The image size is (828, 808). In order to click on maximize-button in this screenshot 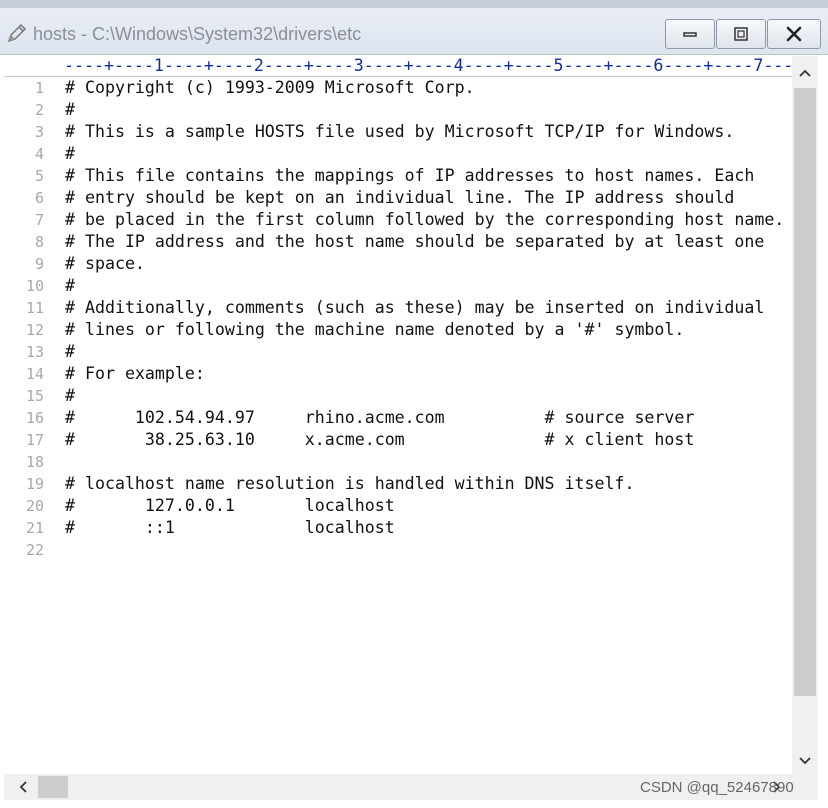, I will do `click(741, 34)`.